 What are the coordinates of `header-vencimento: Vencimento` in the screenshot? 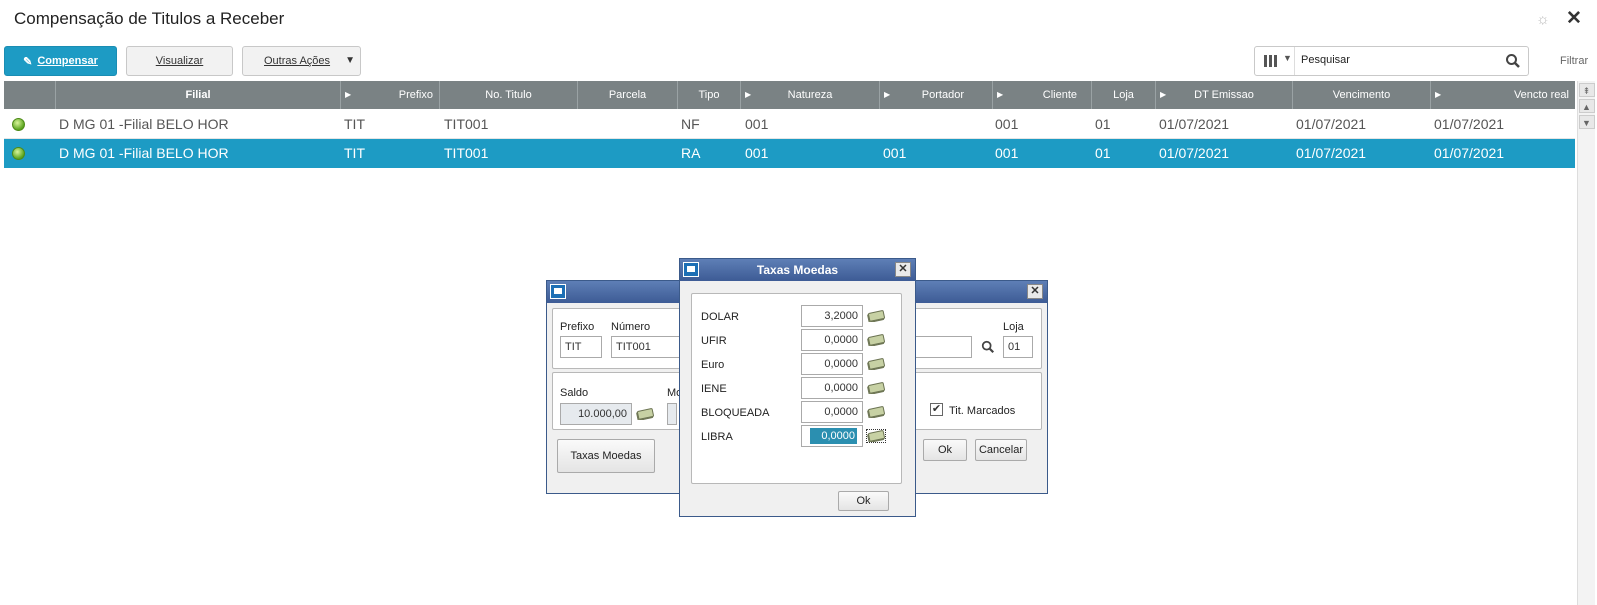 It's located at (1362, 95).